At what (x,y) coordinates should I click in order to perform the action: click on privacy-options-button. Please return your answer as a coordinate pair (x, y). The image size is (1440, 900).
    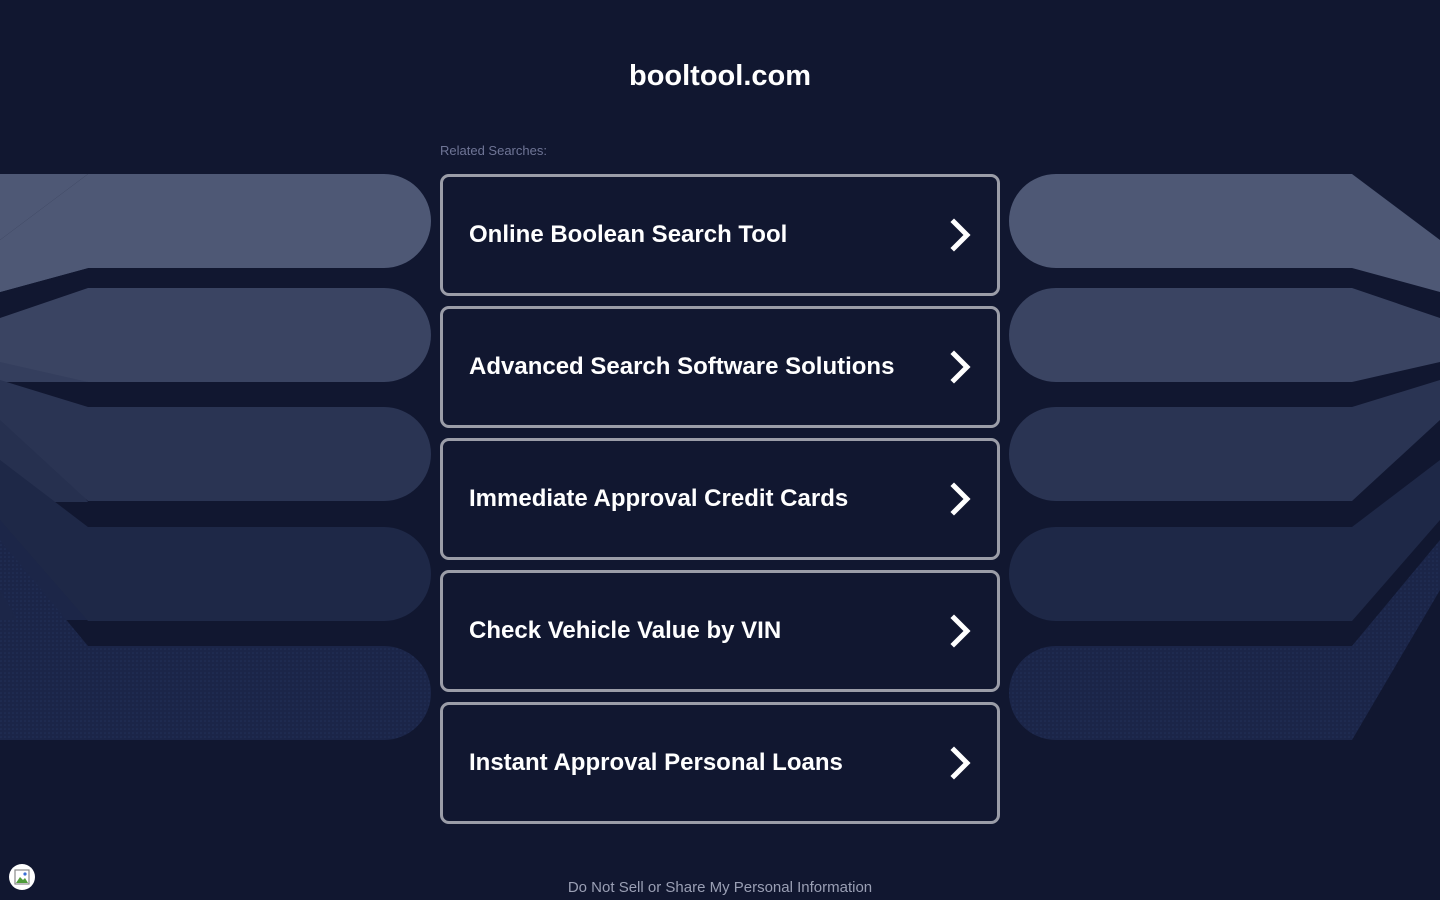
    Looking at the image, I should click on (22, 877).